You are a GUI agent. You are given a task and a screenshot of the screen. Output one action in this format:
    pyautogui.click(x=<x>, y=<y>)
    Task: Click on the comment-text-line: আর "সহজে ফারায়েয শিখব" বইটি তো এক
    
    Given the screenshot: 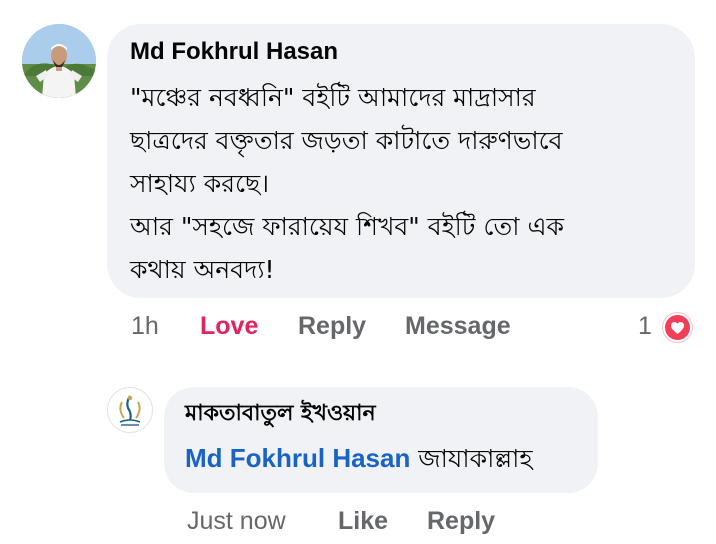 What is the action you would take?
    pyautogui.click(x=347, y=226)
    